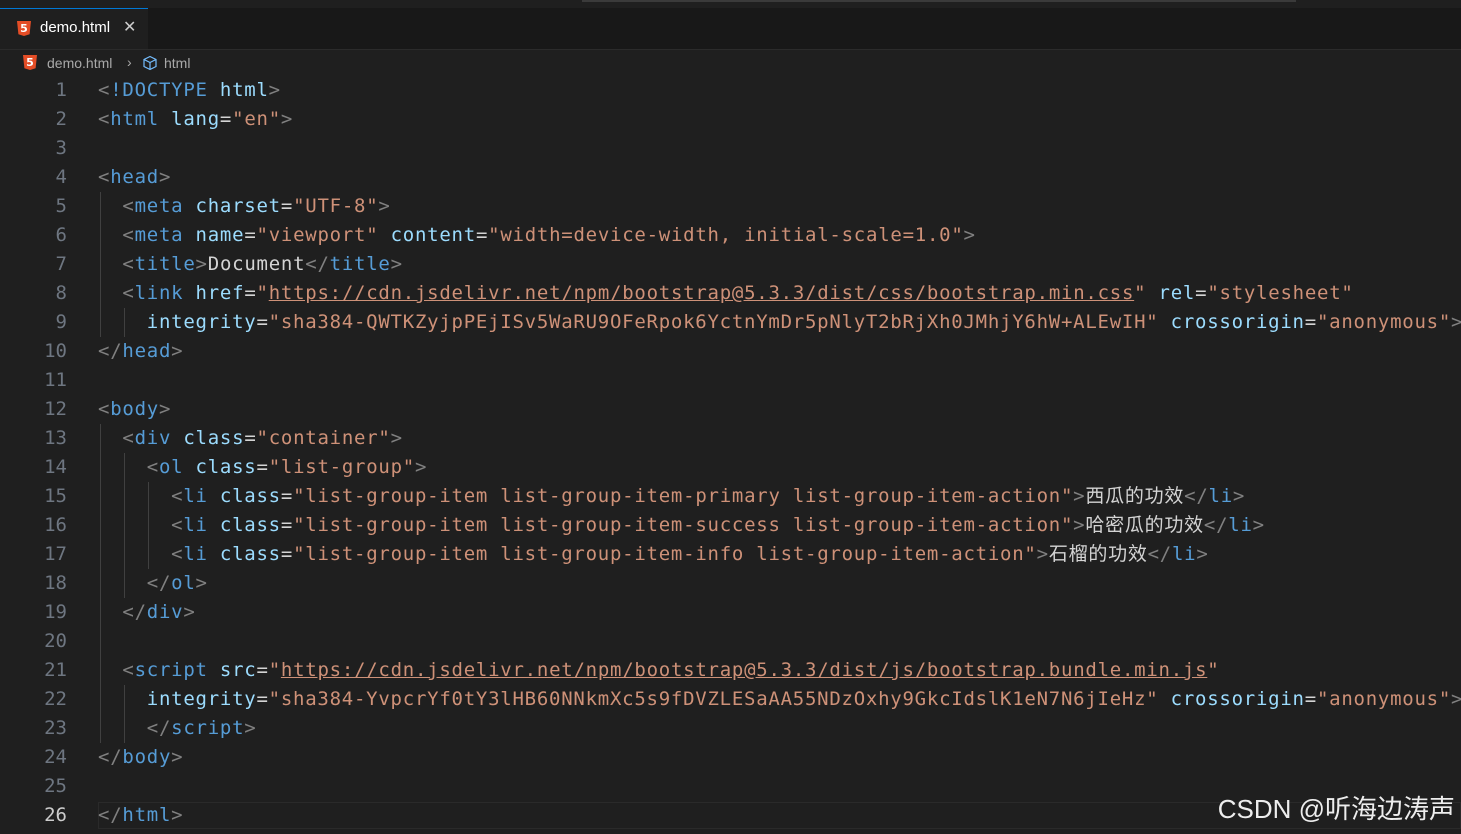 This screenshot has height=834, width=1461. What do you see at coordinates (55, 641) in the screenshot?
I see `line-number: 20` at bounding box center [55, 641].